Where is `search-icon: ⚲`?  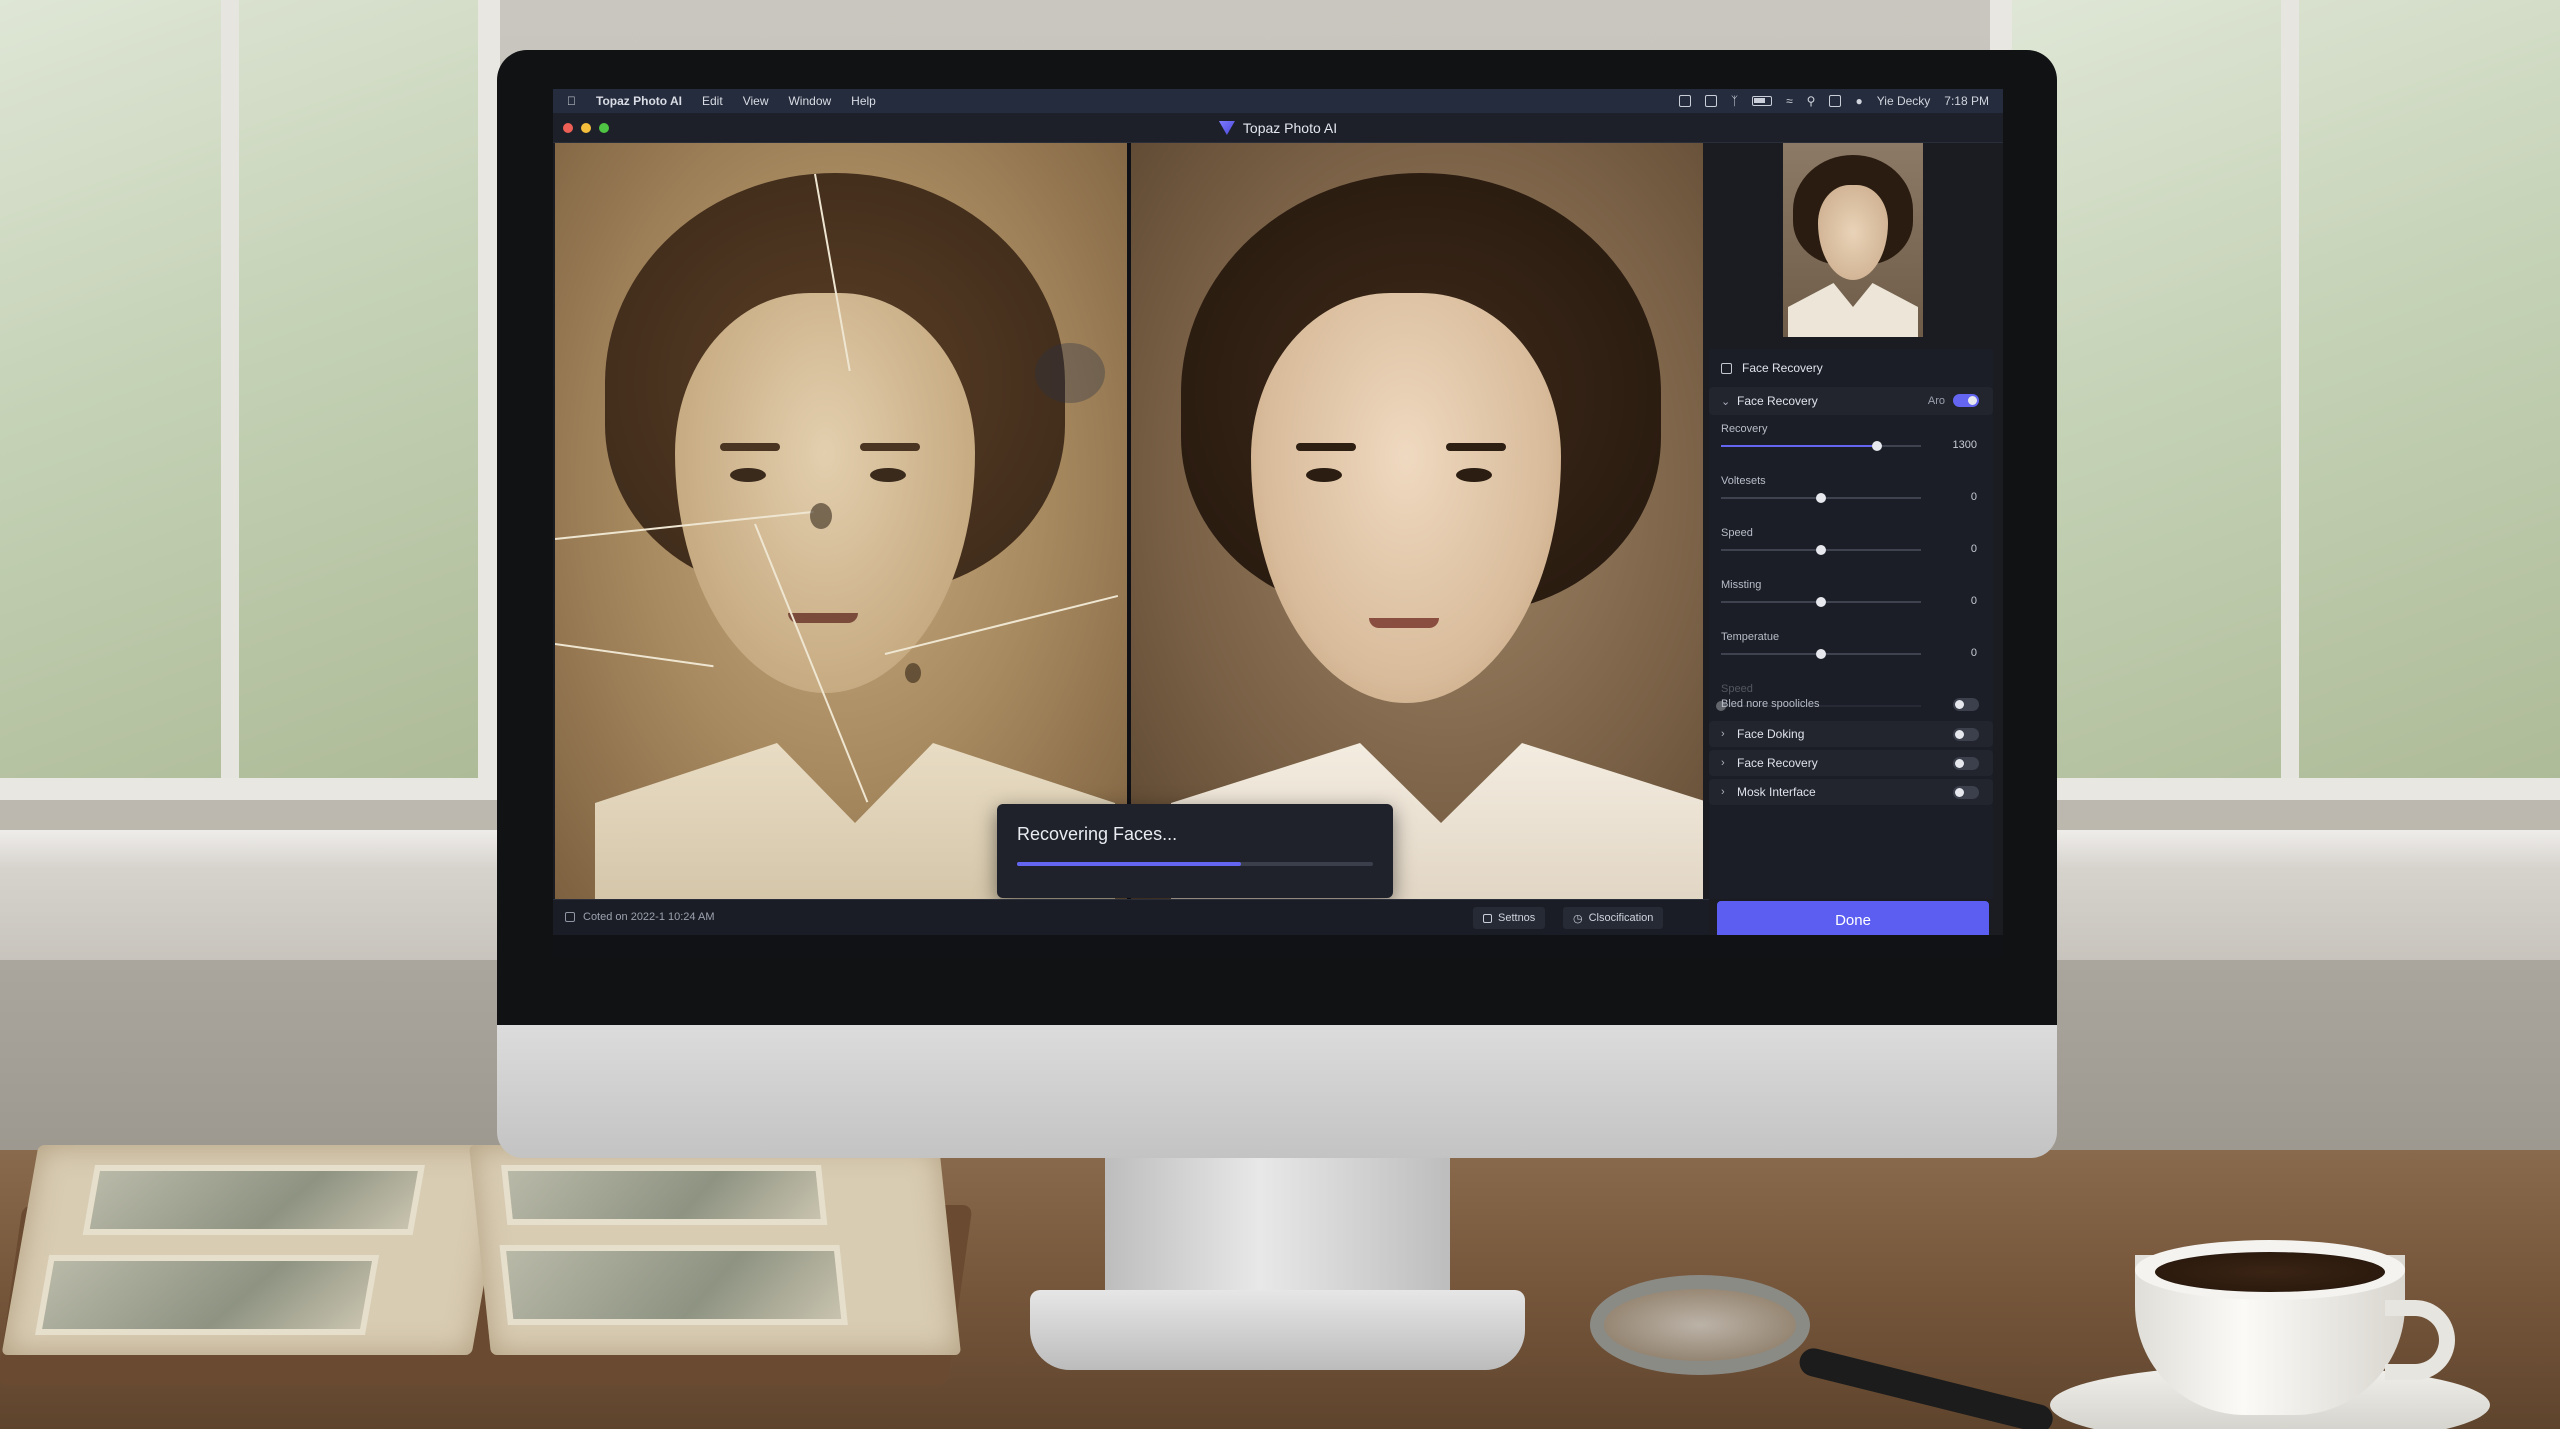 search-icon: ⚲ is located at coordinates (1811, 101).